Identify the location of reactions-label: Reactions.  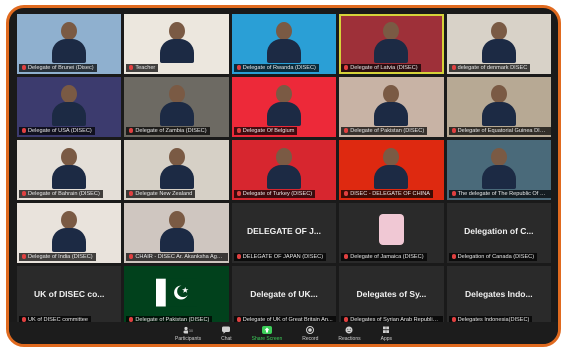
(349, 339).